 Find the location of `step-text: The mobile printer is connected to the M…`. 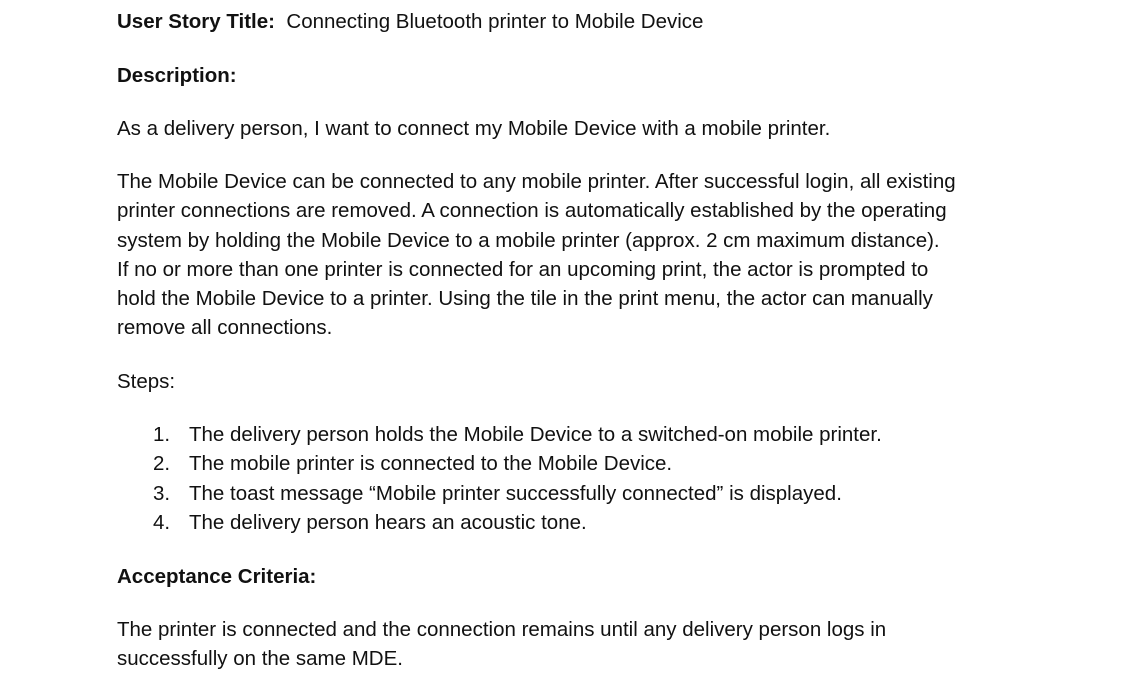

step-text: The mobile printer is connected to the M… is located at coordinates (431, 464).